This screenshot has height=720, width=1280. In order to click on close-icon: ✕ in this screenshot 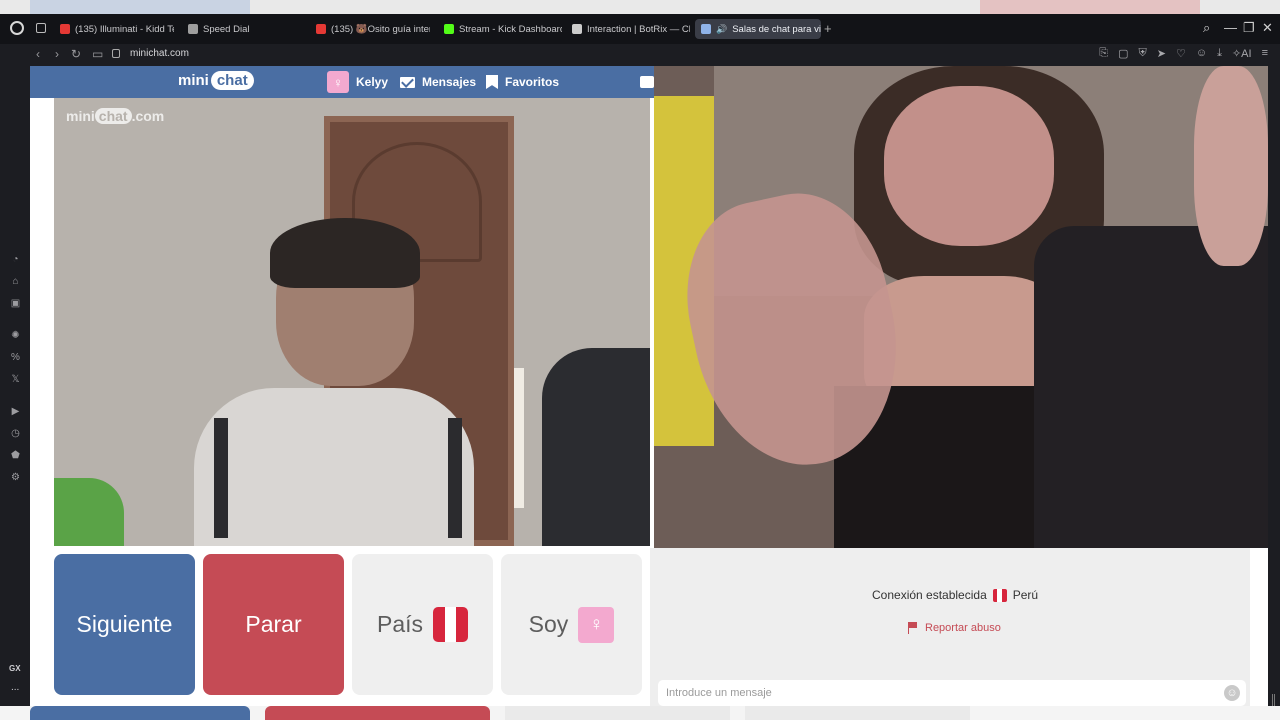, I will do `click(1267, 28)`.